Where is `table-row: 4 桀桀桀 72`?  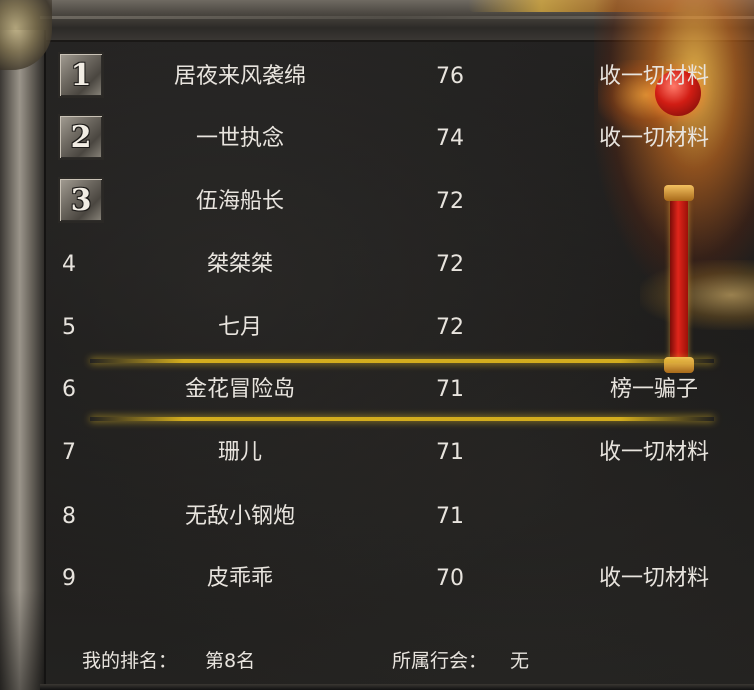 table-row: 4 桀桀桀 72 is located at coordinates (377, 265).